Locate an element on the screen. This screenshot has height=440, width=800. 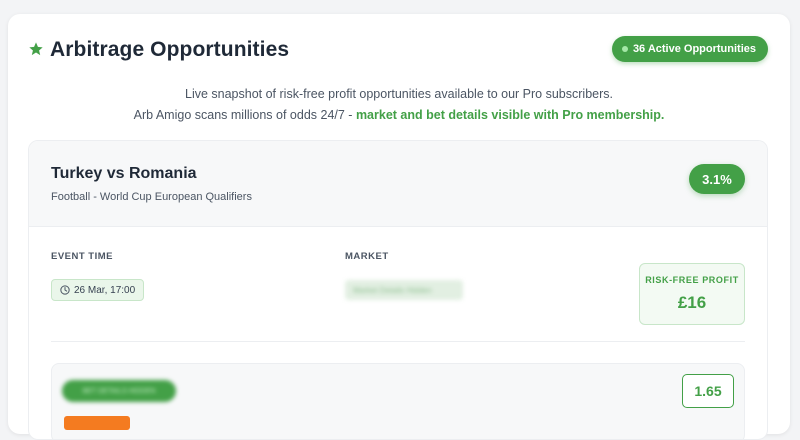
event-time-value: 26 Mar, 17:00 is located at coordinates (105, 290).